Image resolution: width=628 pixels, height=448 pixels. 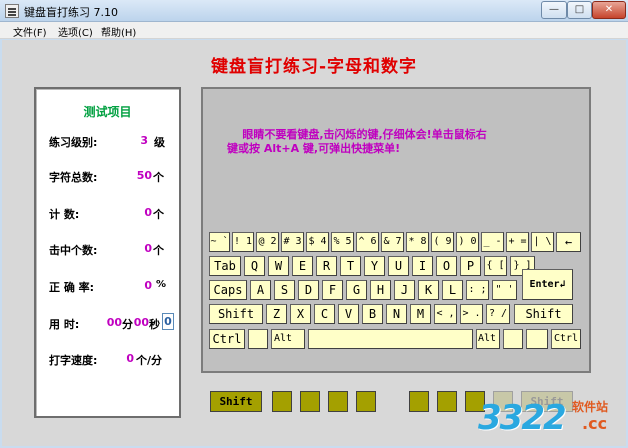 I want to click on key-right-win, so click(x=513, y=339).